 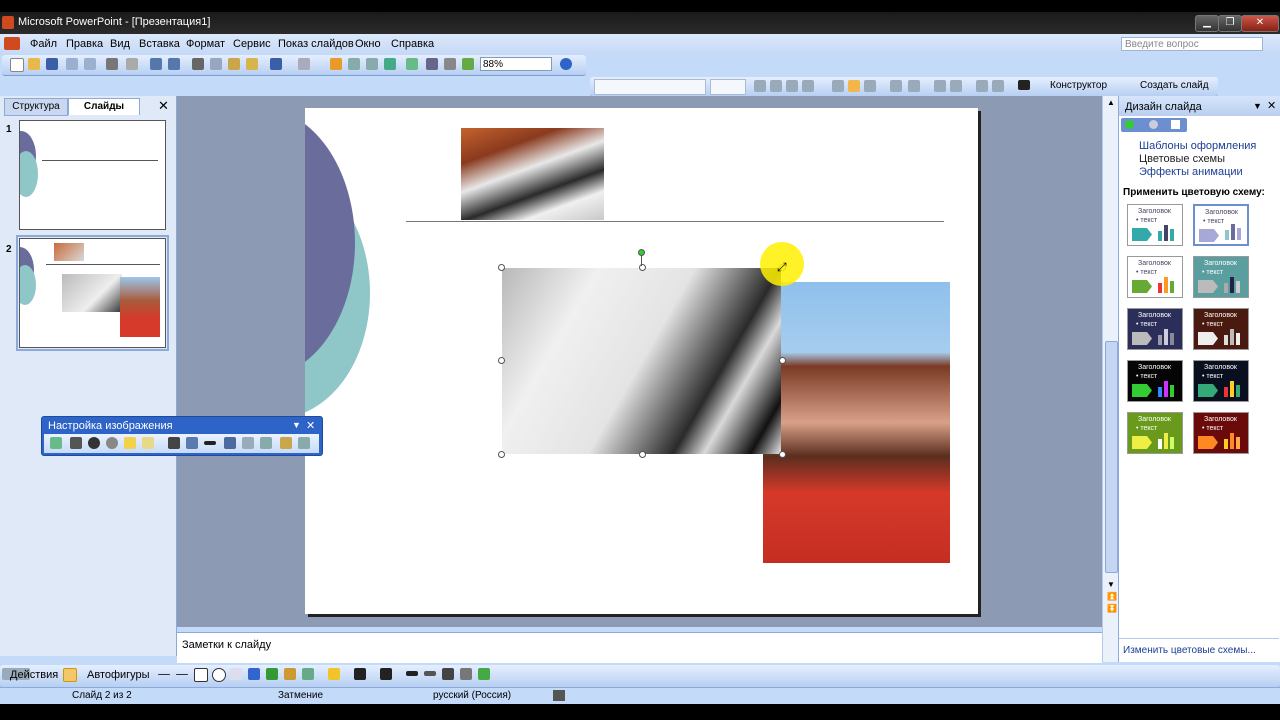 What do you see at coordinates (304, 443) in the screenshot?
I see `reset-picture-icon` at bounding box center [304, 443].